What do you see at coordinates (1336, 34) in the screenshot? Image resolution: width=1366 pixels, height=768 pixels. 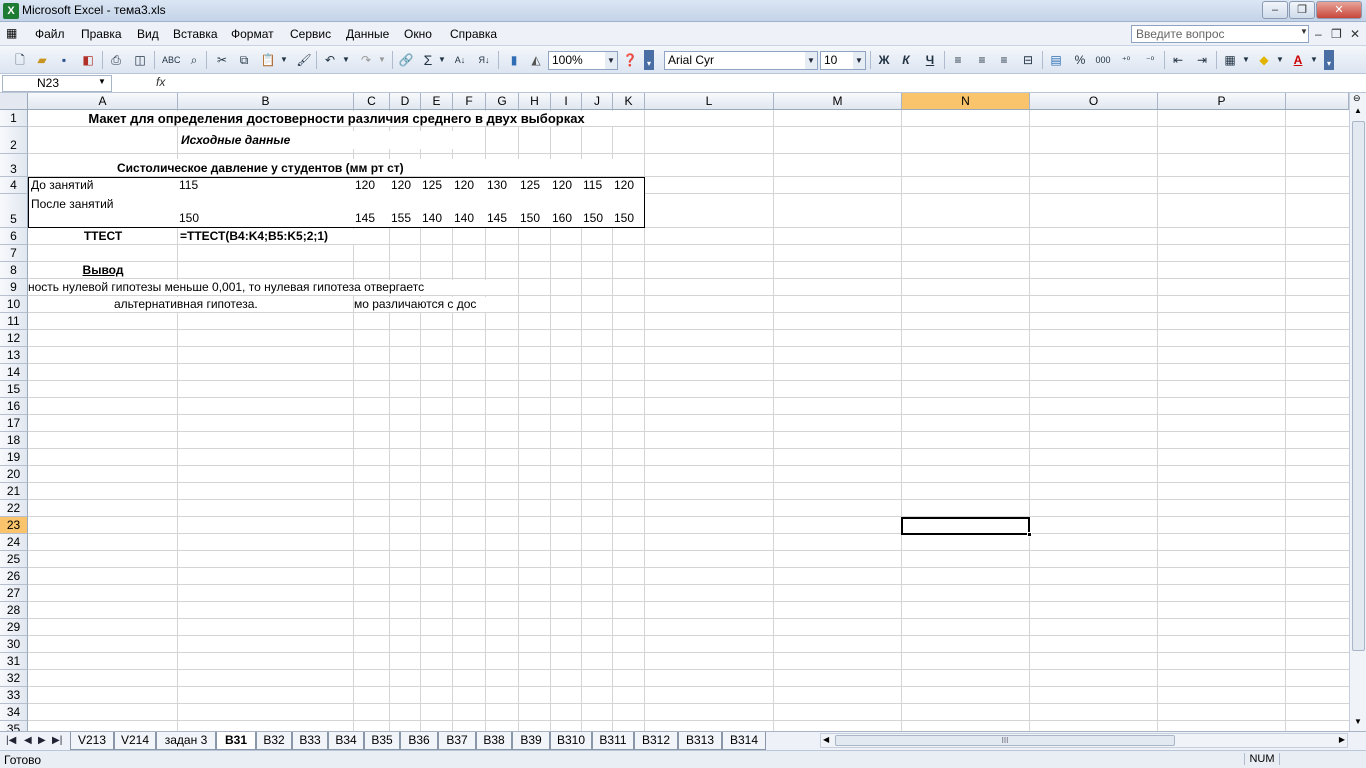 I see `doc-restore-button: ❐` at bounding box center [1336, 34].